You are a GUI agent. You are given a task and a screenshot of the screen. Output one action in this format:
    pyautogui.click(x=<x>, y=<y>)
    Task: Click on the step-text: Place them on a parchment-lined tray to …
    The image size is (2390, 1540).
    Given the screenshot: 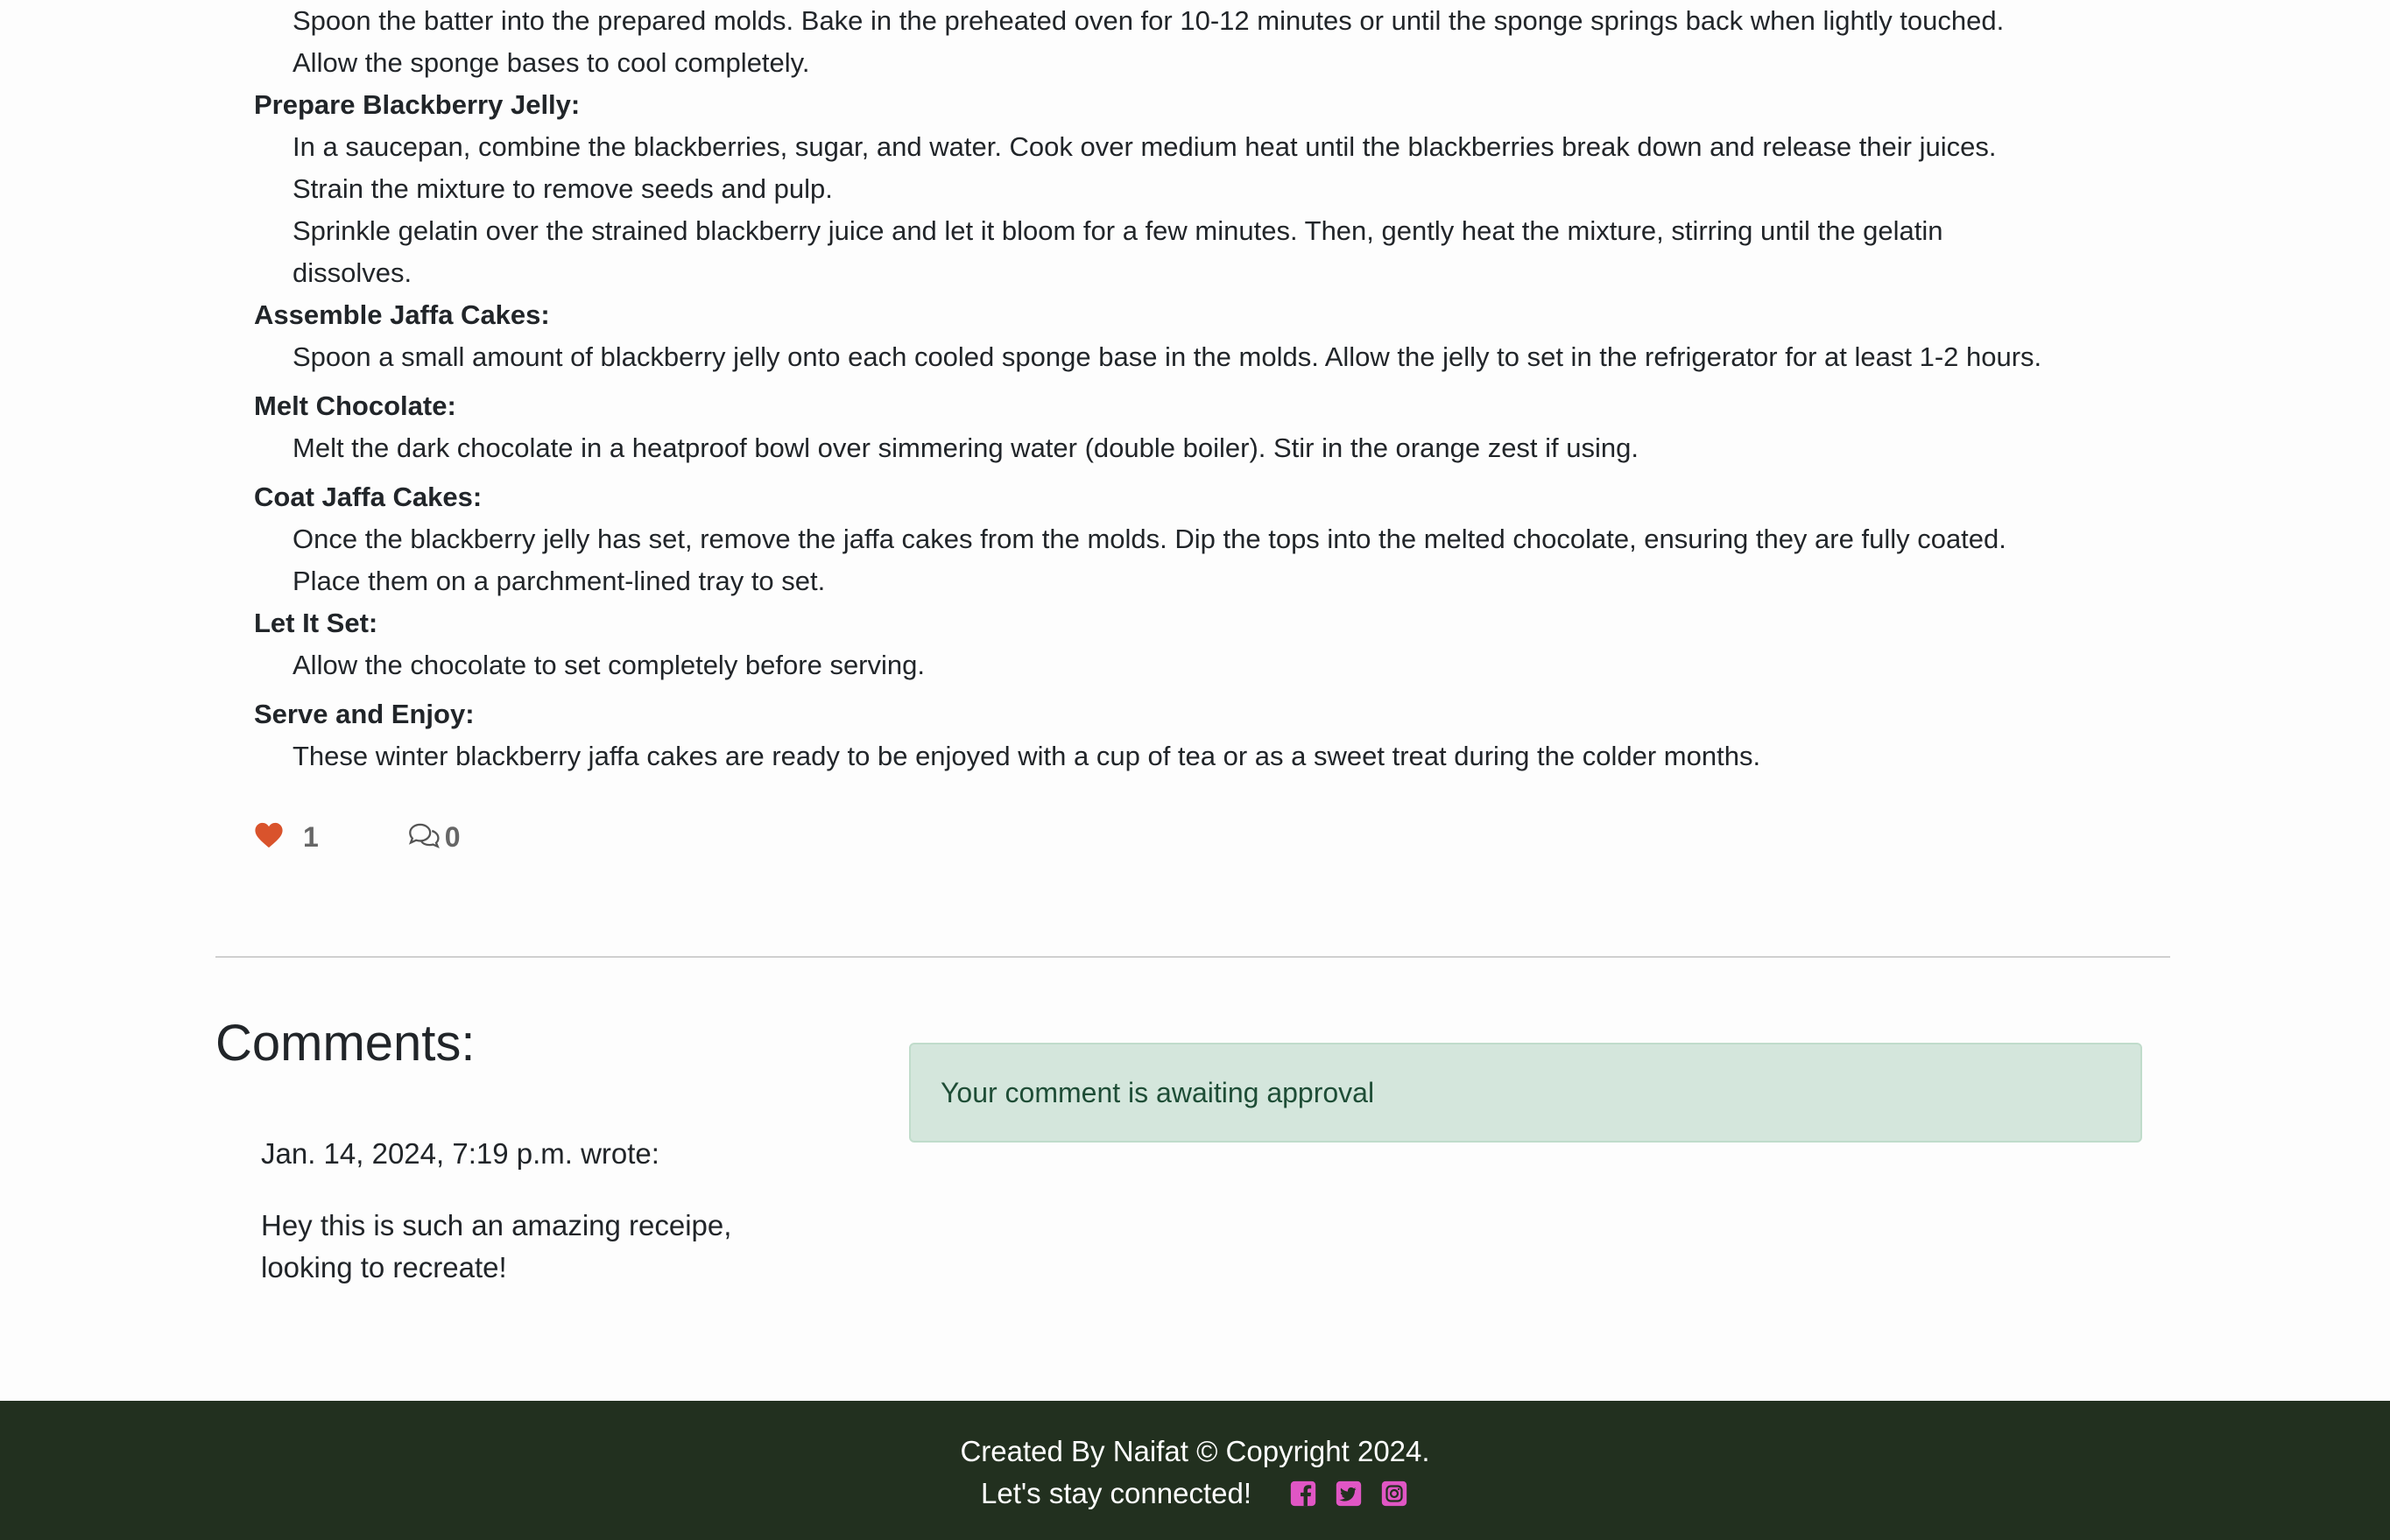 What is the action you would take?
    pyautogui.click(x=559, y=581)
    